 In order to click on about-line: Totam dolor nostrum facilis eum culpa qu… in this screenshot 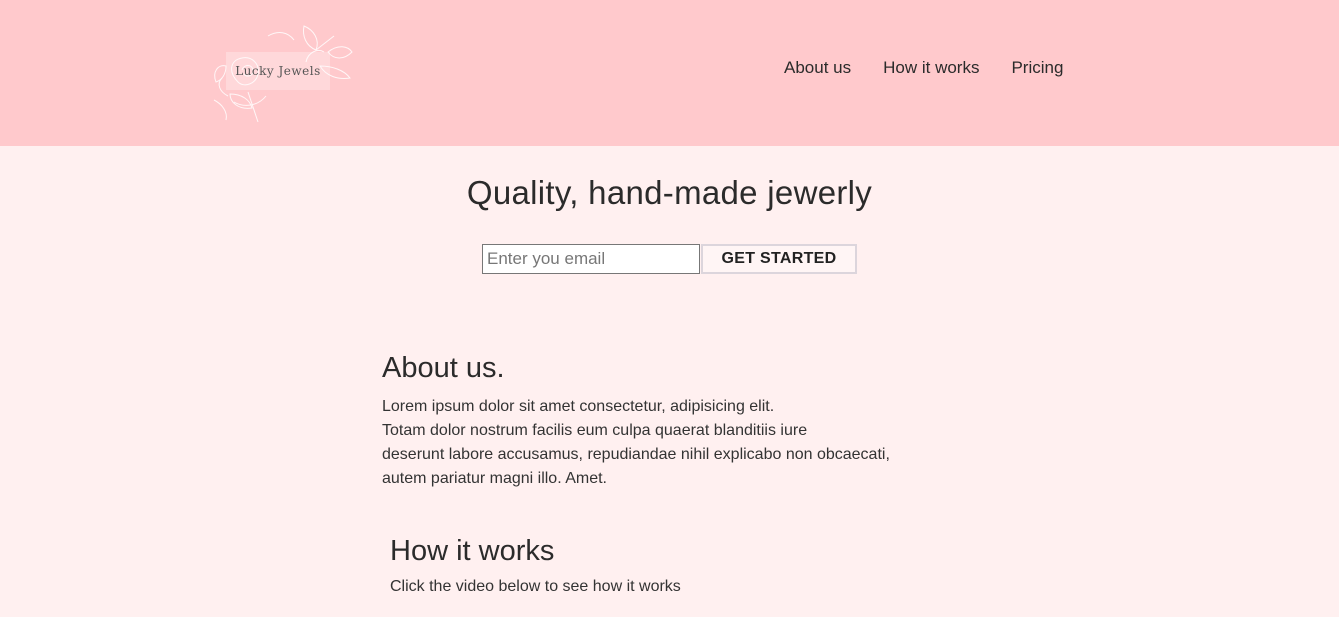, I will do `click(595, 430)`.